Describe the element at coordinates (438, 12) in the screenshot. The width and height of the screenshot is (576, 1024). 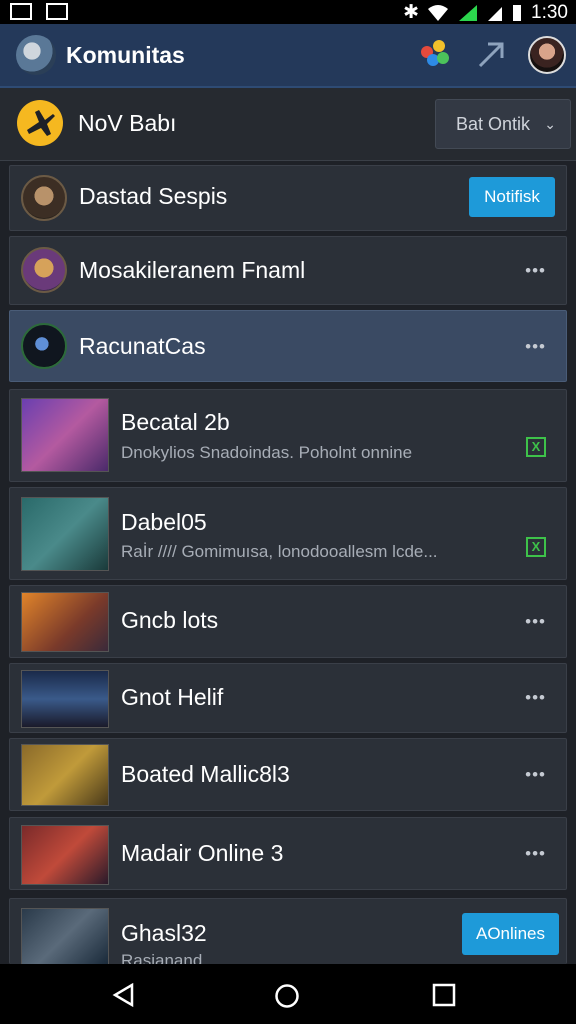
I see `wifi-icon` at that location.